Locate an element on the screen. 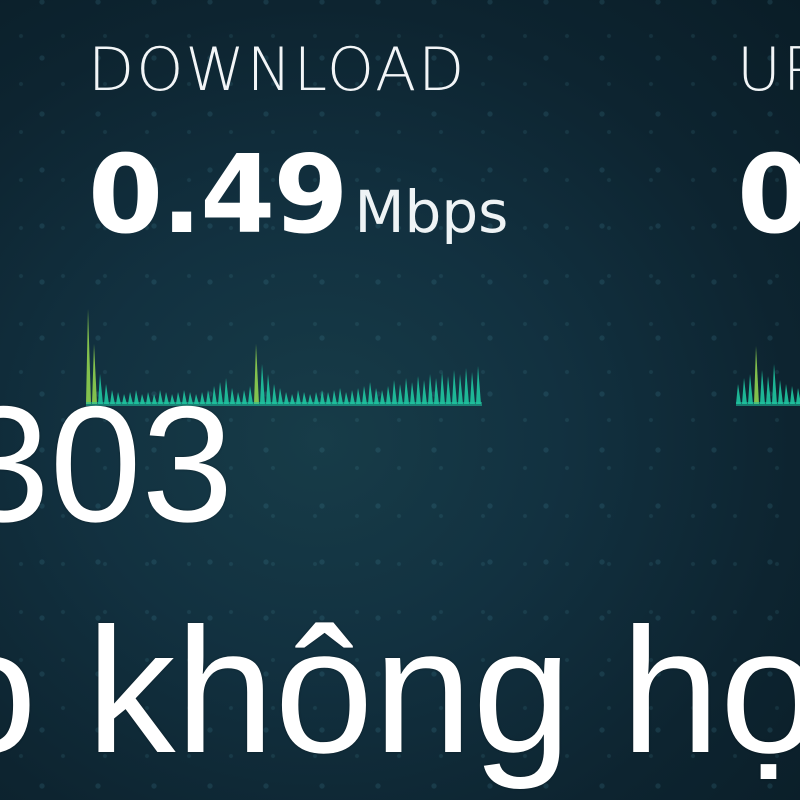 This screenshot has height=800, width=800. download-label: DOWNLOAD is located at coordinates (277, 70).